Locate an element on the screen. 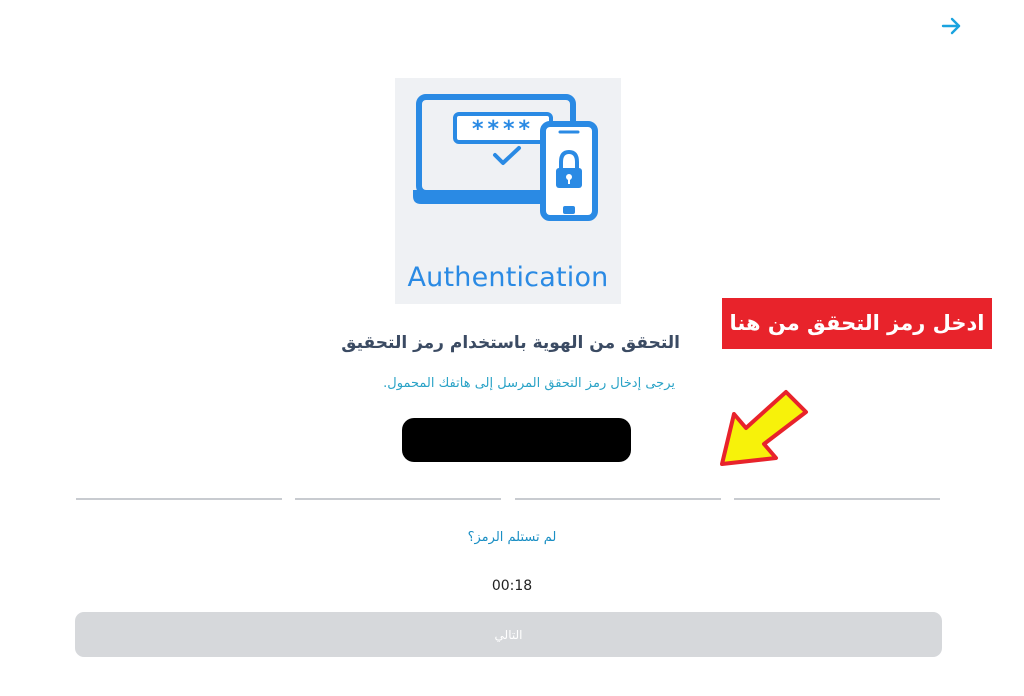  checkmark-icon is located at coordinates (507, 155).